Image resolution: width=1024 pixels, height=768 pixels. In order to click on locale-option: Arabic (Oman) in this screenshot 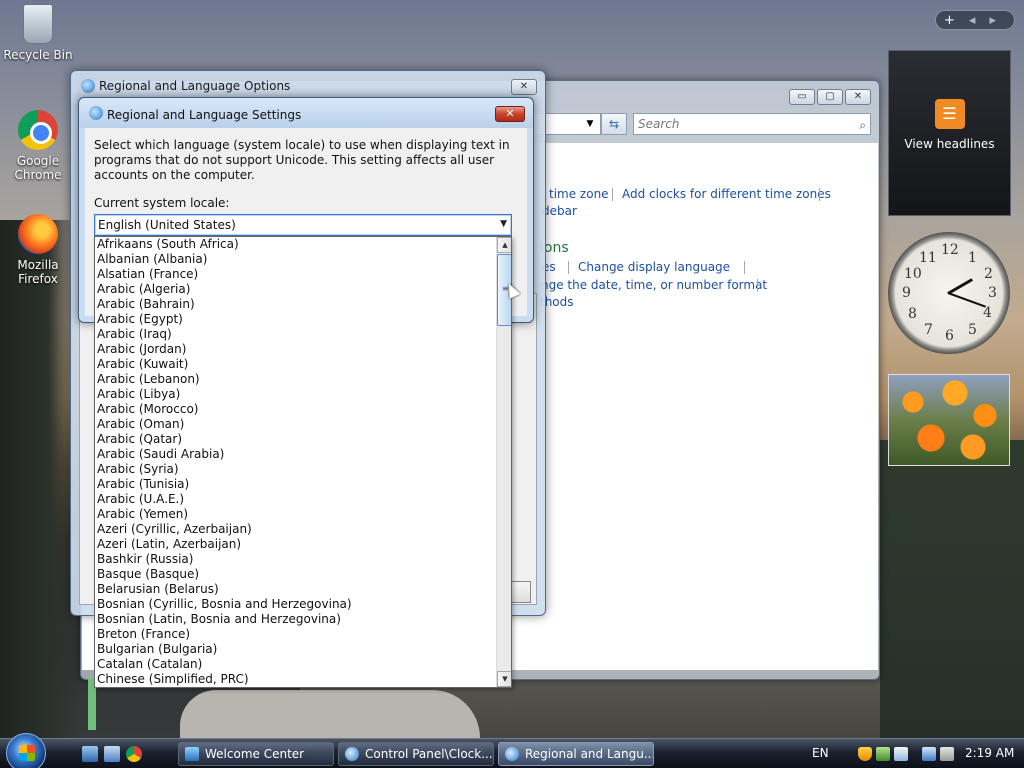, I will do `click(295, 424)`.